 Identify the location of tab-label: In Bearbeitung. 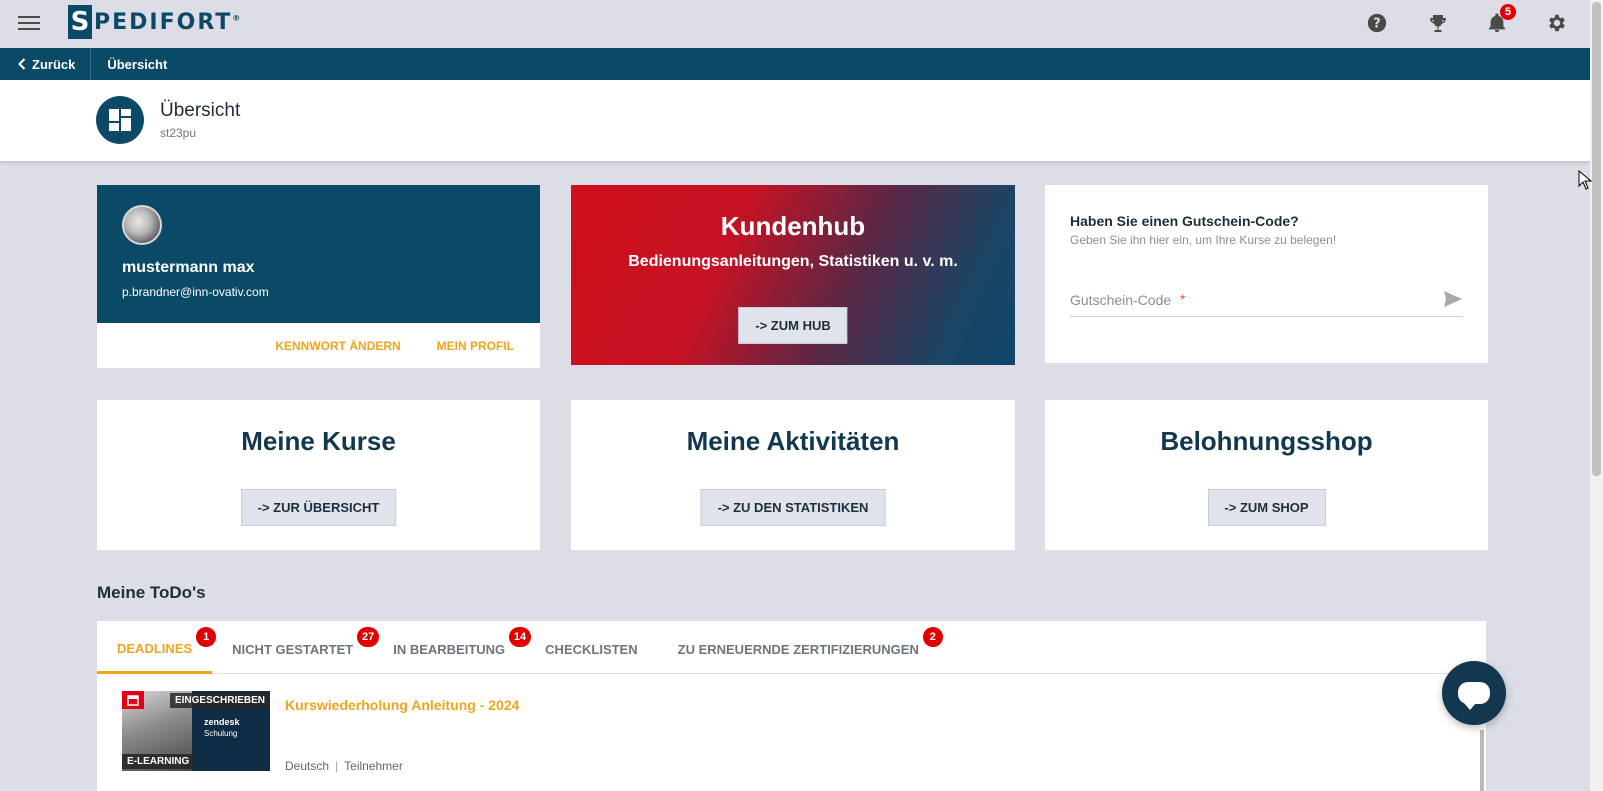
(449, 649).